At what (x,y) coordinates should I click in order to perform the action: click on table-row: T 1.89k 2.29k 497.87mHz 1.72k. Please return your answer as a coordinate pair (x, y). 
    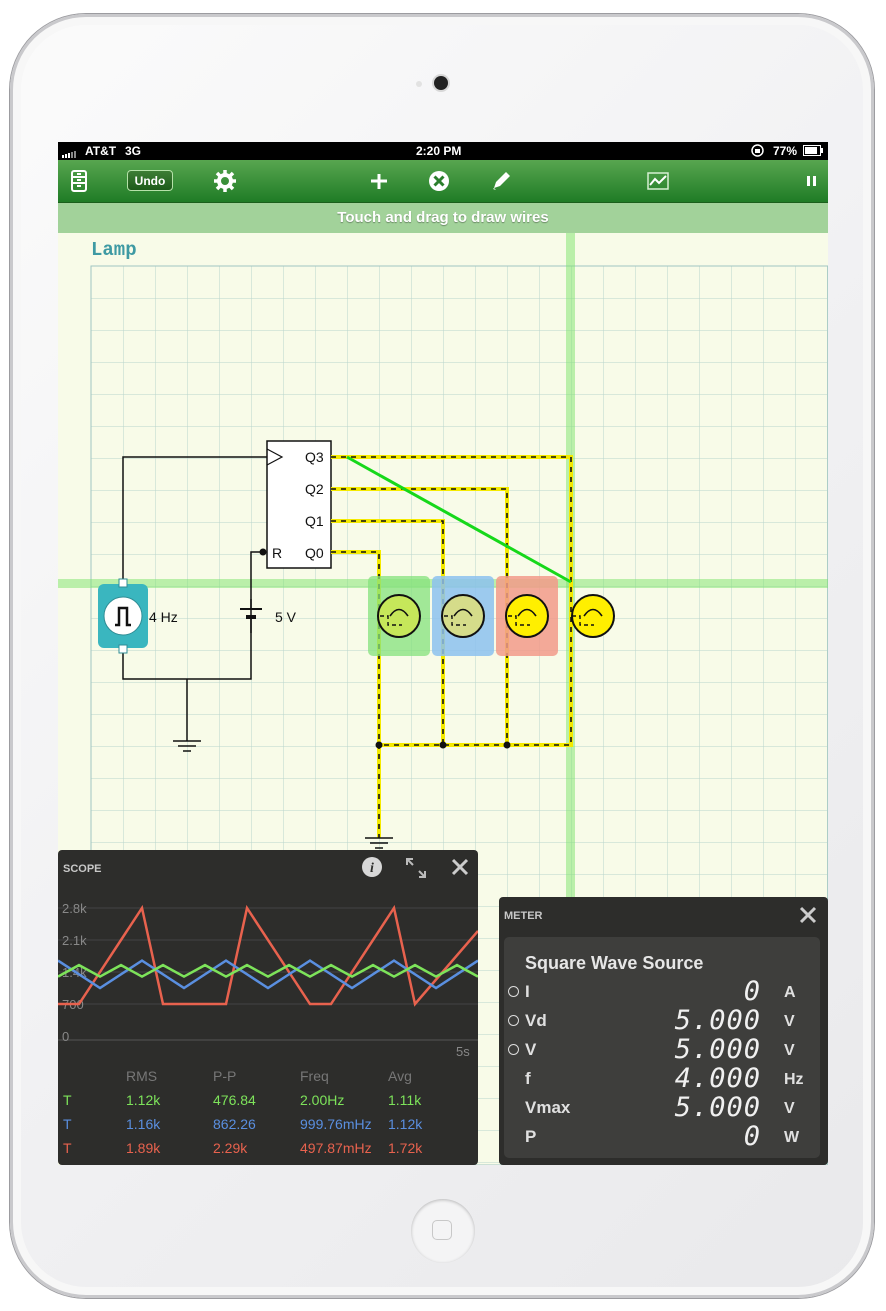
    Looking at the image, I should click on (268, 1151).